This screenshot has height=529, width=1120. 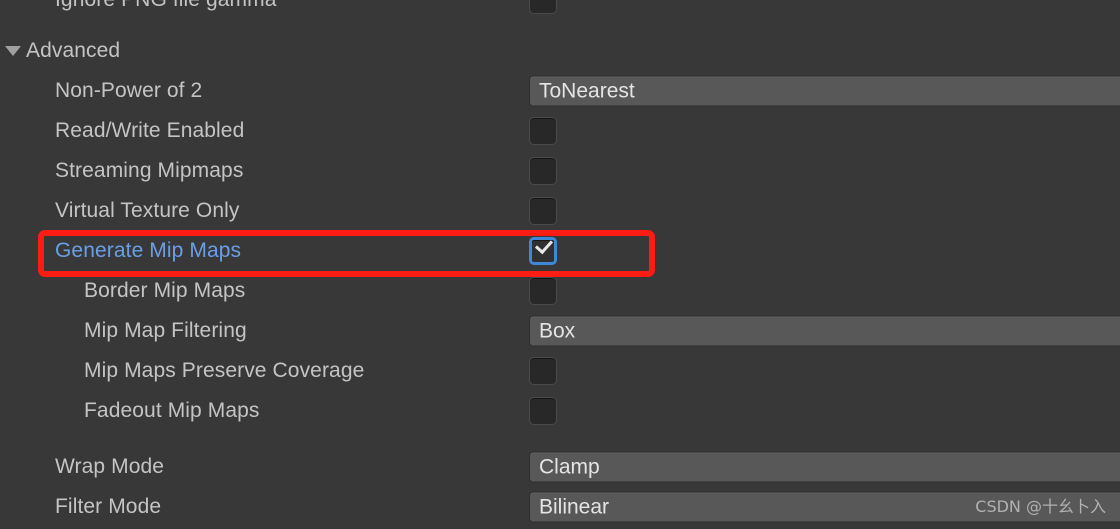 What do you see at coordinates (560, 291) in the screenshot?
I see `settings-row-border-mip-maps: Border Mip Maps` at bounding box center [560, 291].